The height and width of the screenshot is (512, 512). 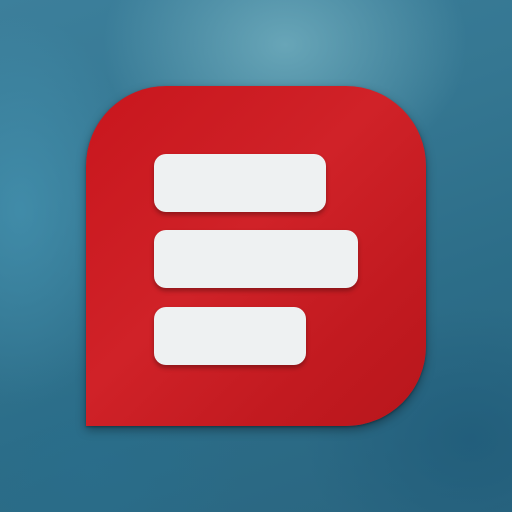 I want to click on app-icon-bar-bottom, so click(x=230, y=336).